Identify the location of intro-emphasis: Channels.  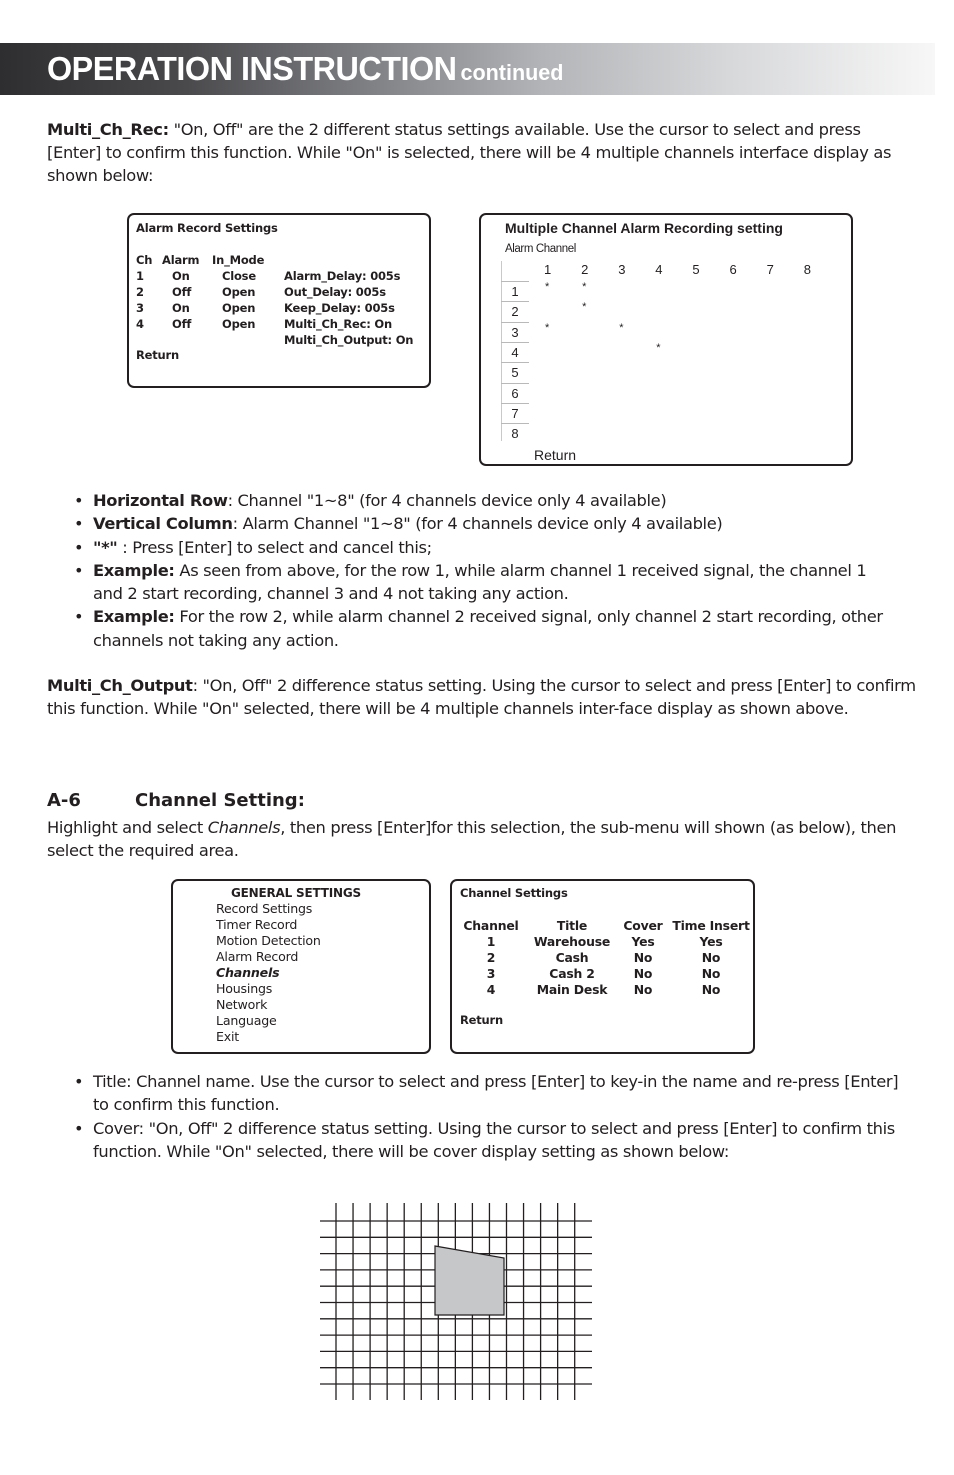
(244, 827).